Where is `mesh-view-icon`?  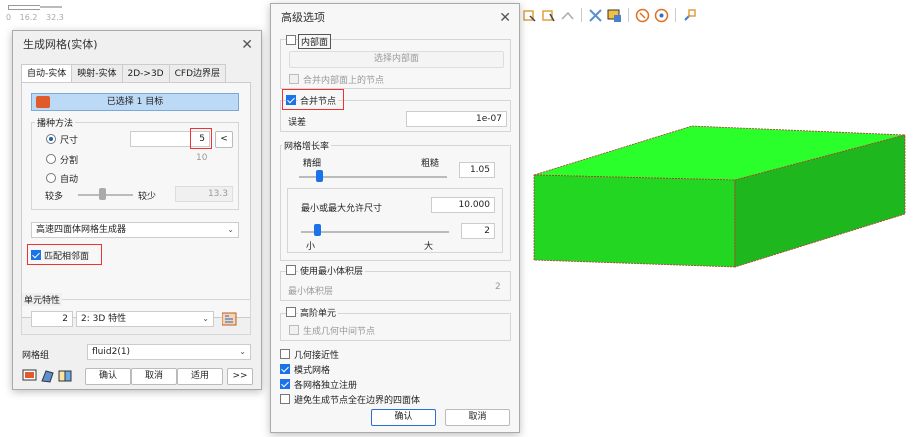
mesh-view-icon is located at coordinates (29, 376).